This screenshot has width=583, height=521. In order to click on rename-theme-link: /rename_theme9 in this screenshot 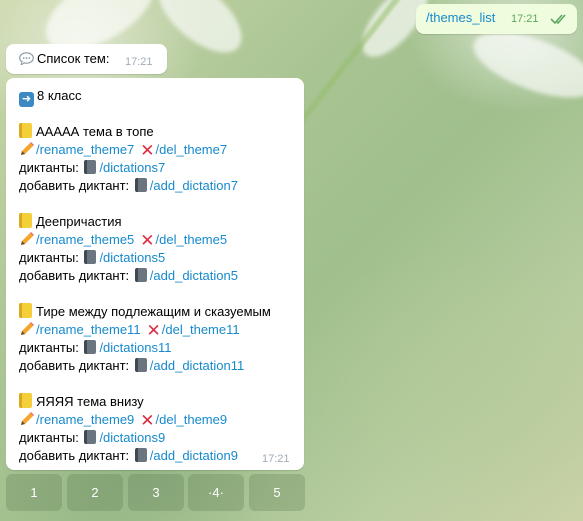, I will do `click(85, 419)`.